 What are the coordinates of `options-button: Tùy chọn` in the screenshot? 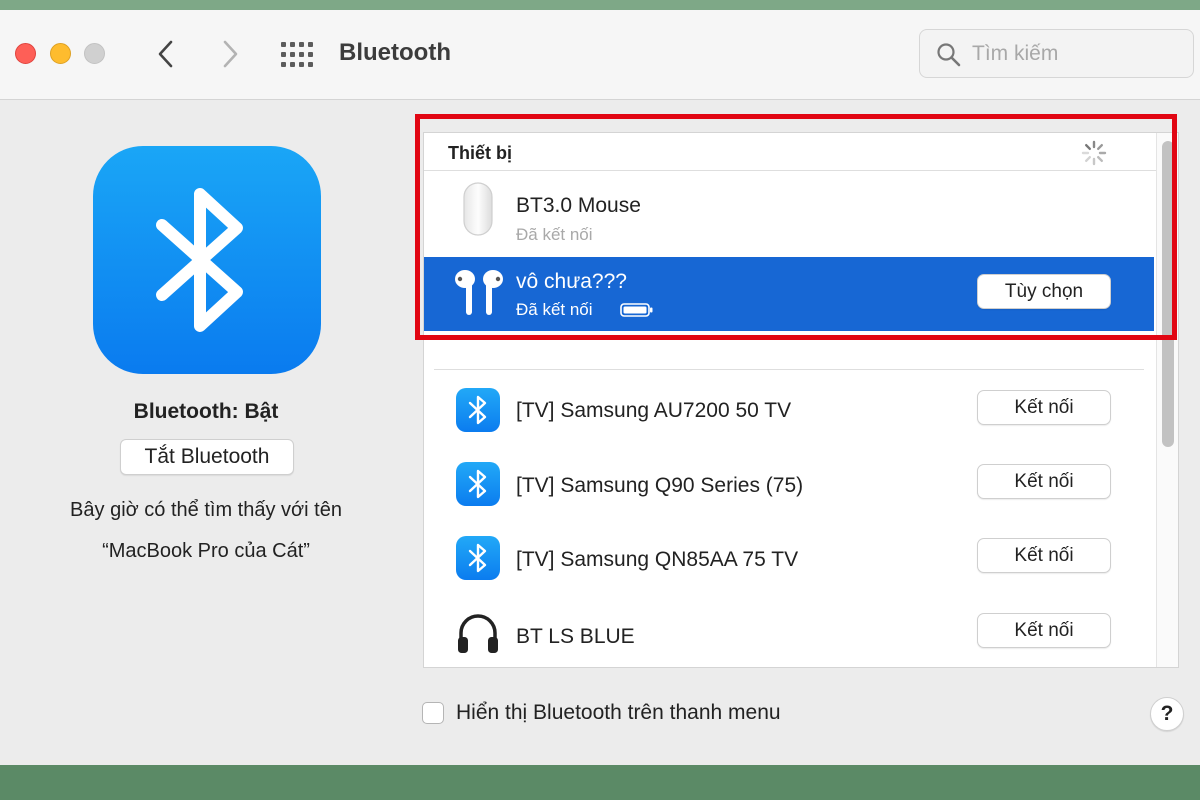 It's located at (1044, 291).